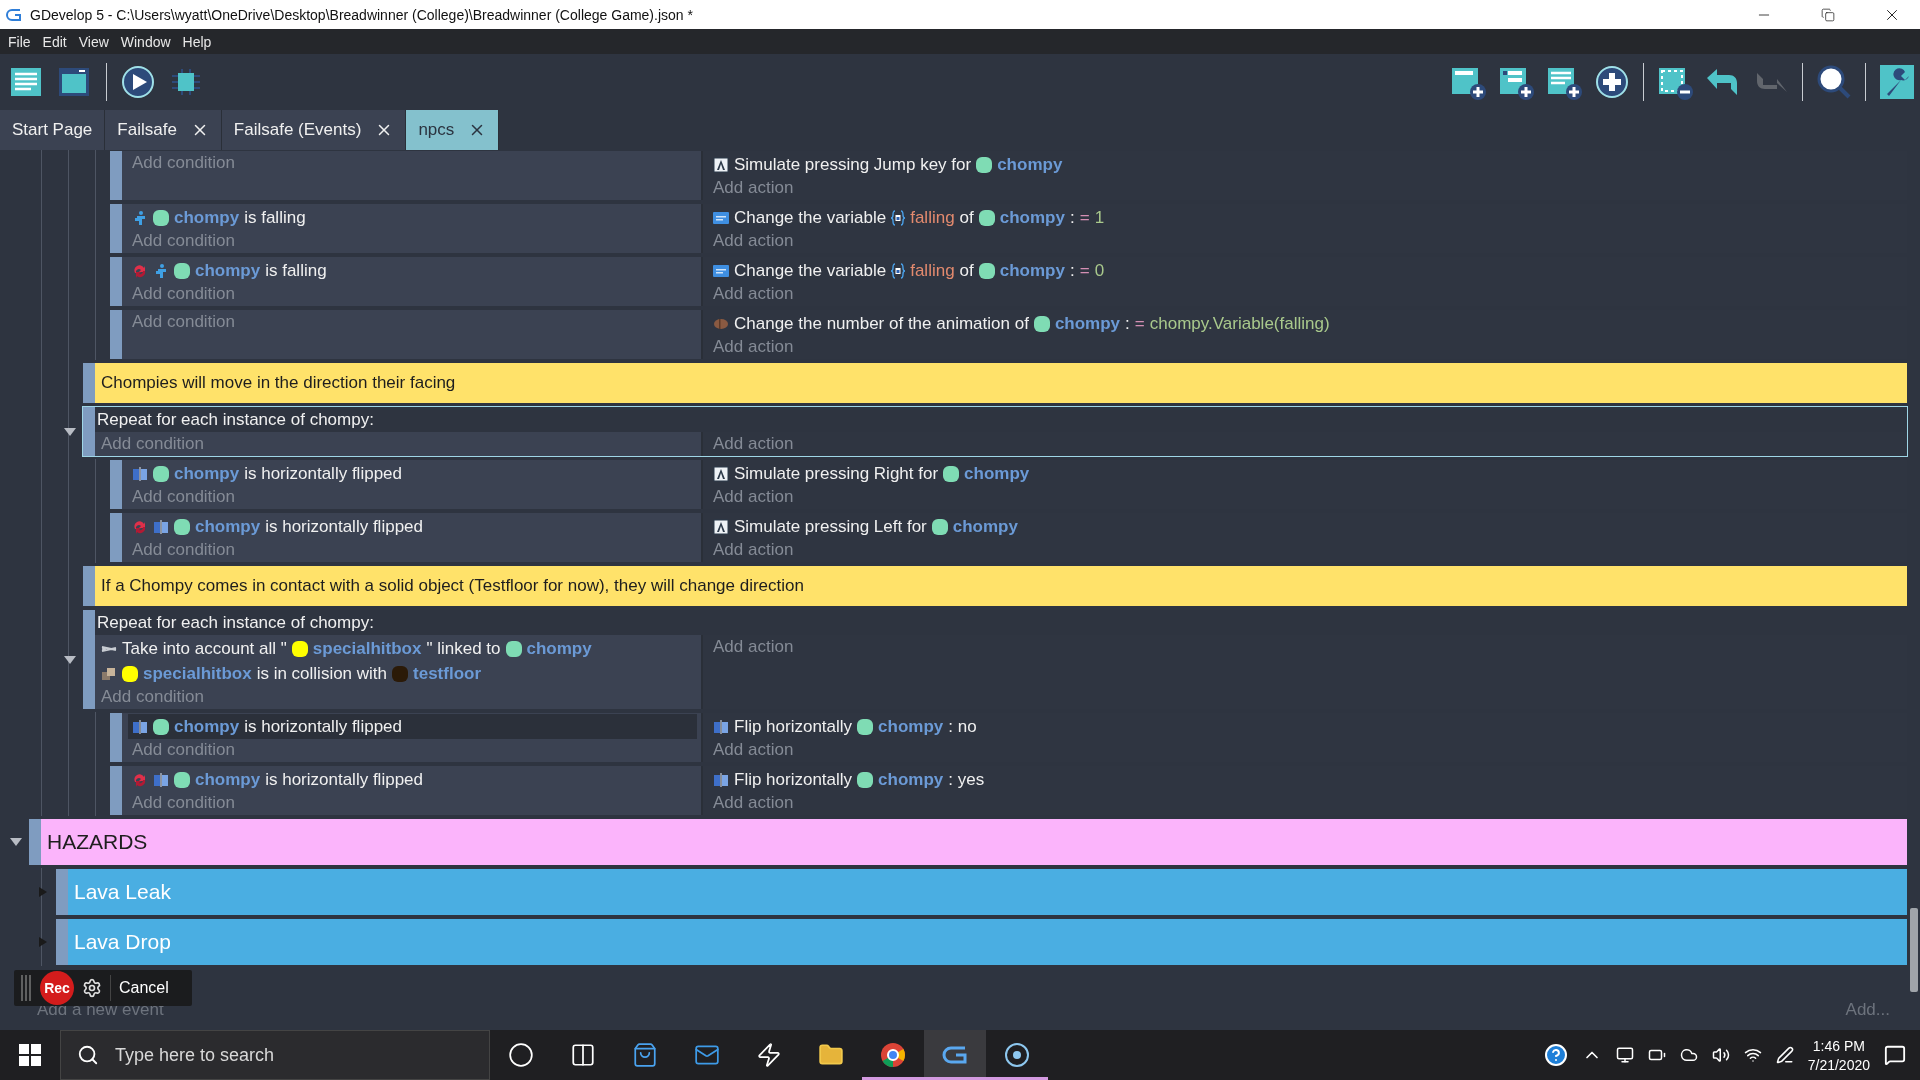  What do you see at coordinates (314, 130) in the screenshot?
I see `tab: Failsafe (Events)` at bounding box center [314, 130].